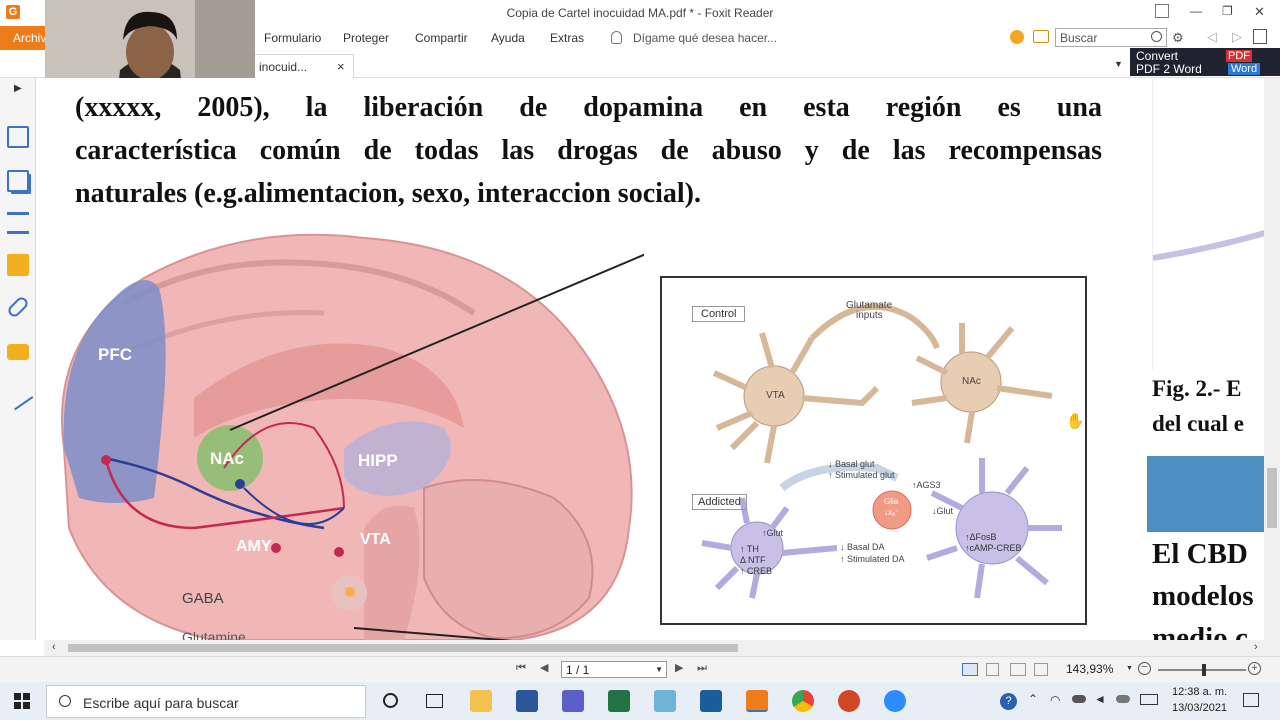 The width and height of the screenshot is (1280, 720). What do you see at coordinates (1018, 669) in the screenshot?
I see `view-facing-icon` at bounding box center [1018, 669].